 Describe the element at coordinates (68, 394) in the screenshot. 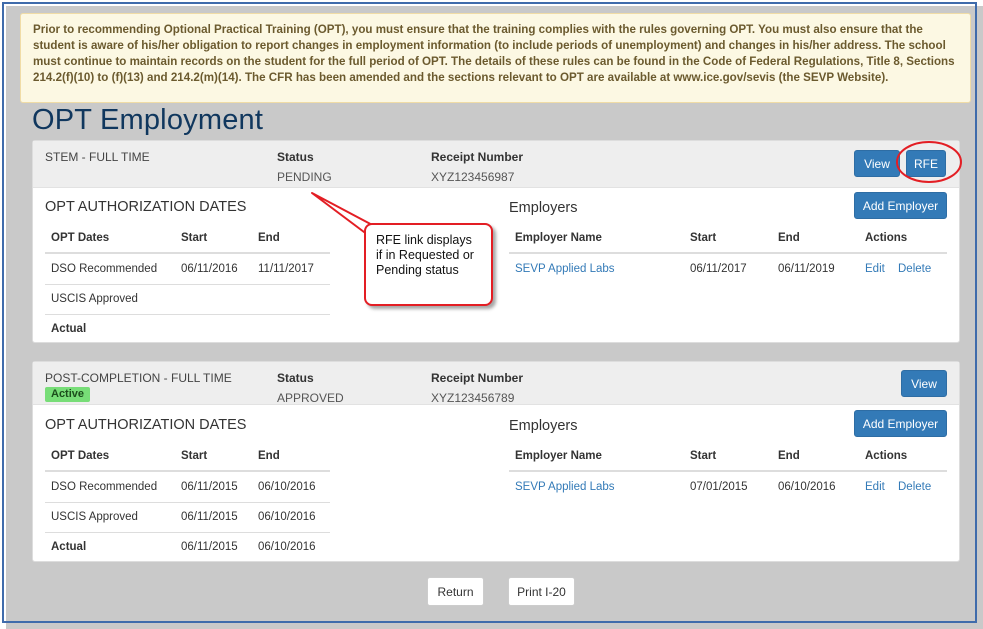

I see `status-badge: Active` at that location.